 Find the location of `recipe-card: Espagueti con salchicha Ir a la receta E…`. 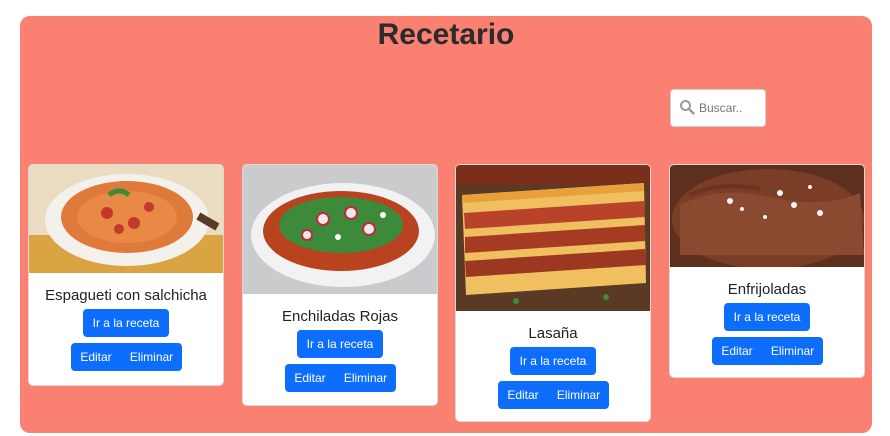

recipe-card: Espagueti con salchicha Ir a la receta E… is located at coordinates (126, 275).